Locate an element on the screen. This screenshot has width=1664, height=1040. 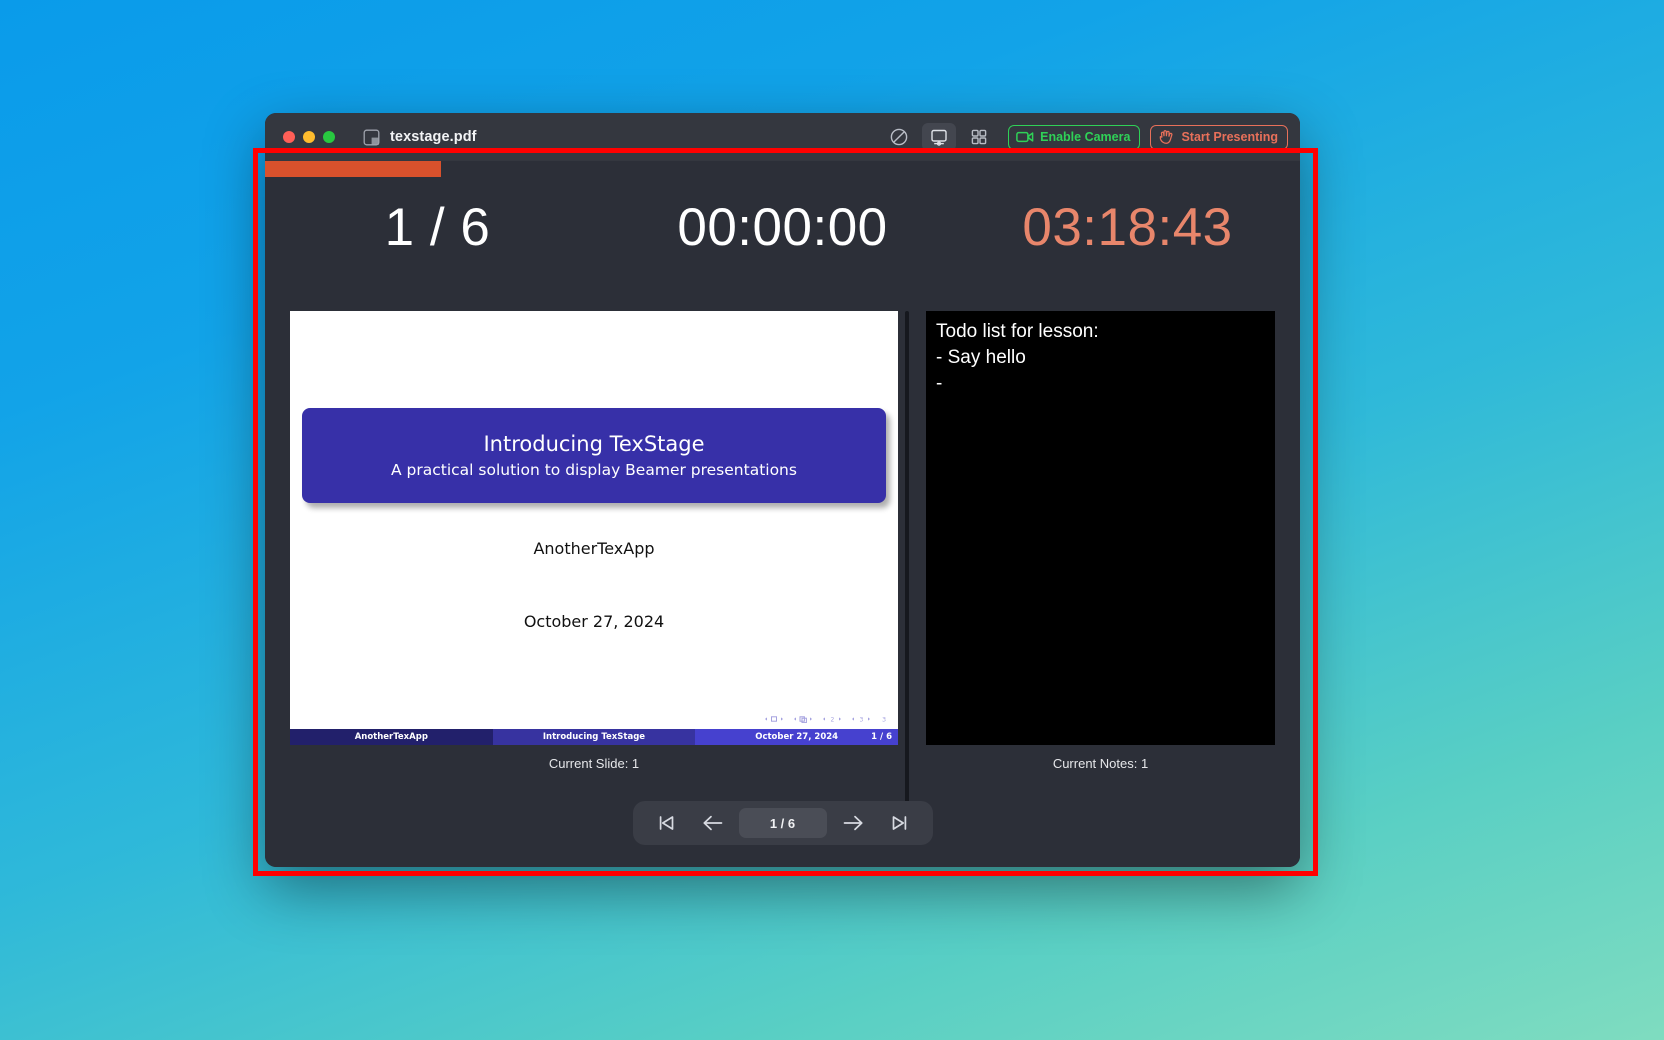
slide-navigation-bar: 1 / 6 is located at coordinates (782, 823).